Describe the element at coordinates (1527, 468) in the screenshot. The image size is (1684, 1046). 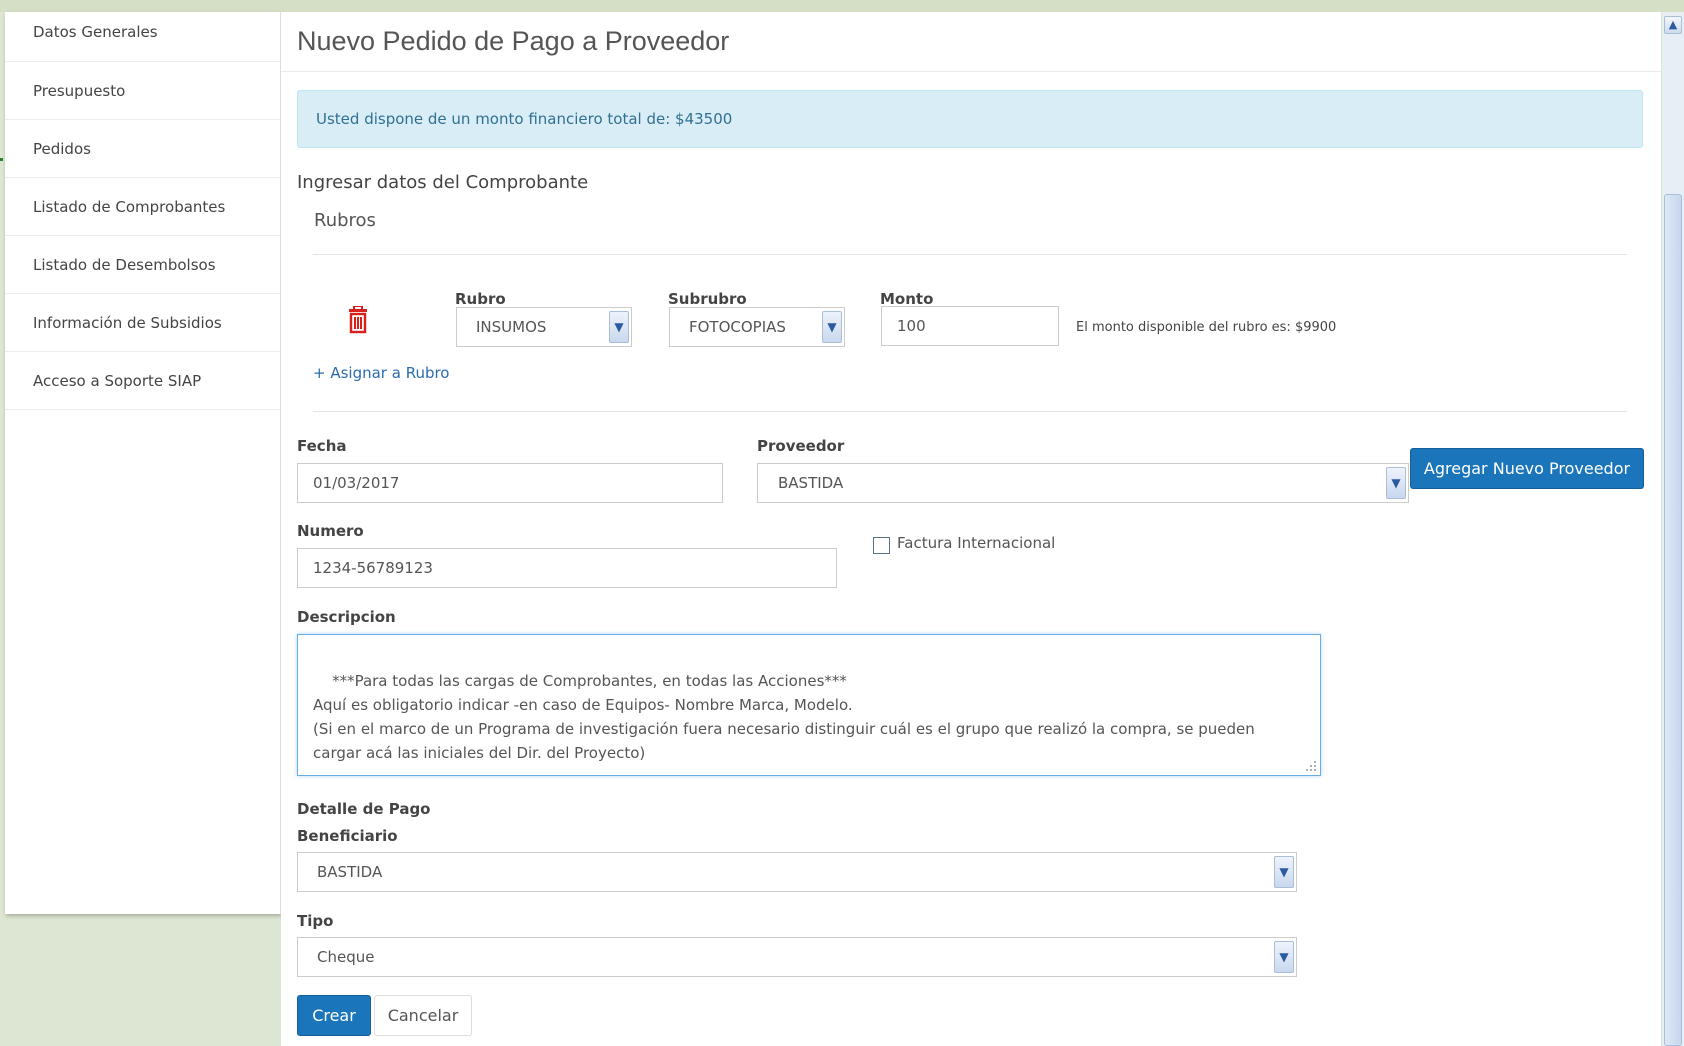
I see `agregar-proveedor-button: Agregar Nuevo Proveedor` at that location.